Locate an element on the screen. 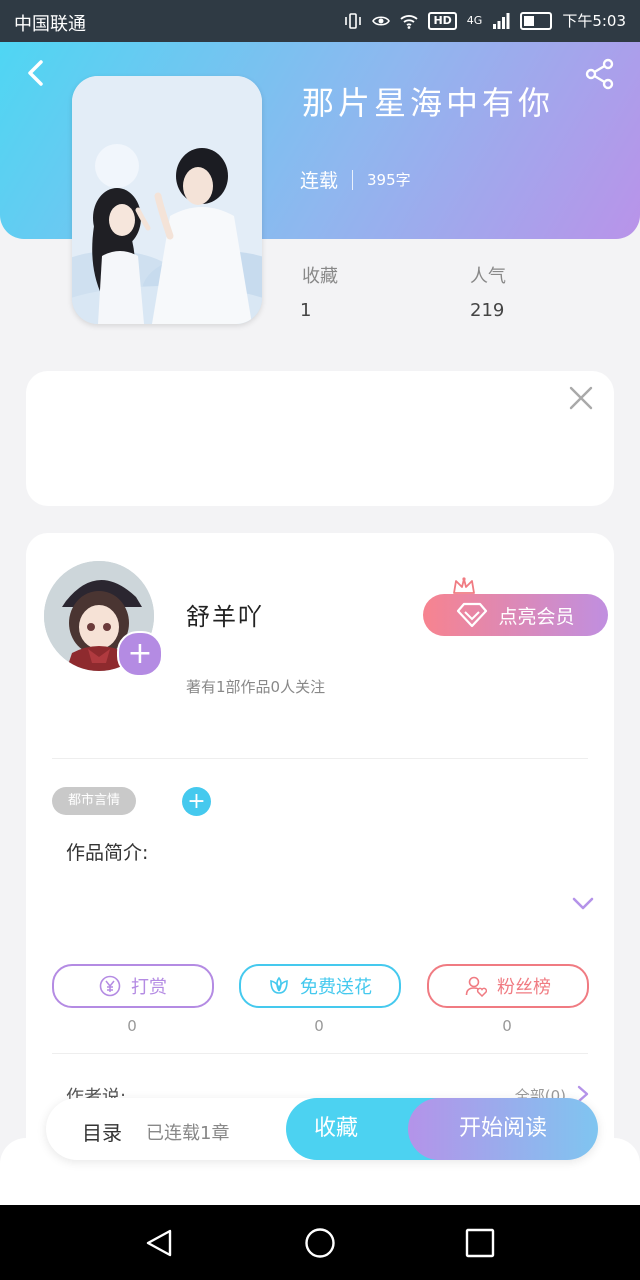  author-name: 舒羊吖 is located at coordinates (225, 614).